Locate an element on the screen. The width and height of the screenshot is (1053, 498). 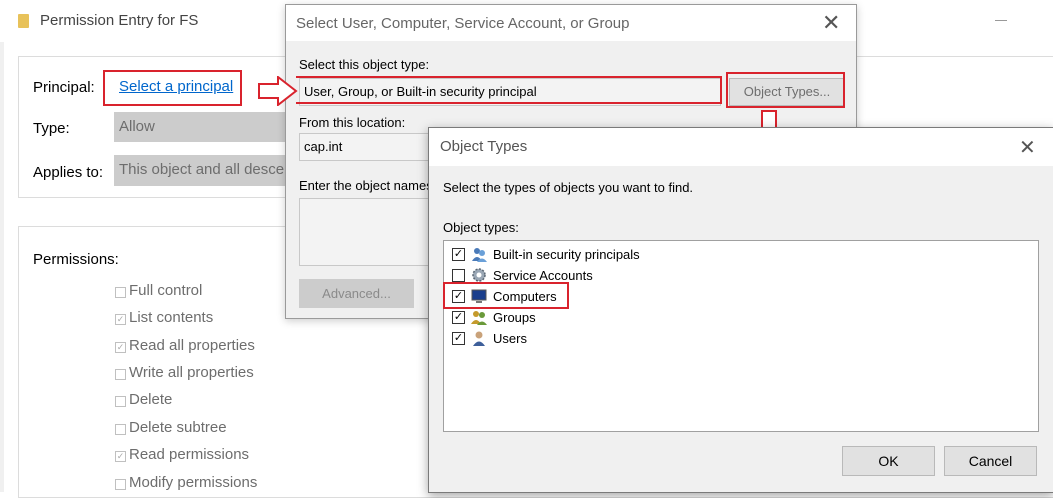
applies-to-select: This object and all descendant objects is located at coordinates (200, 170).